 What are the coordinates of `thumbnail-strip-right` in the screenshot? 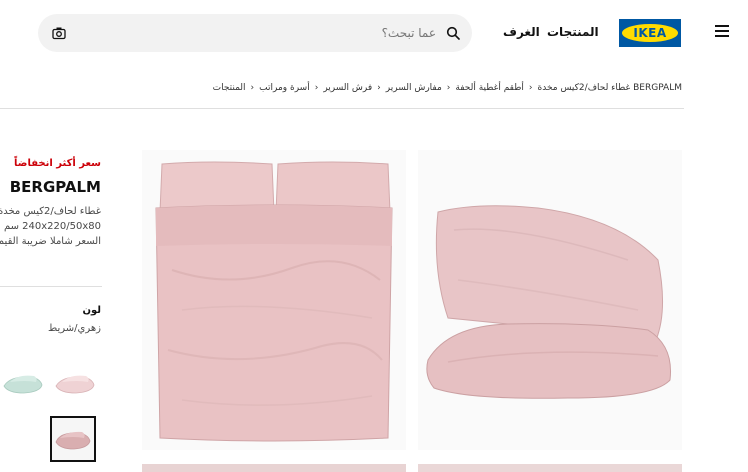 It's located at (550, 468).